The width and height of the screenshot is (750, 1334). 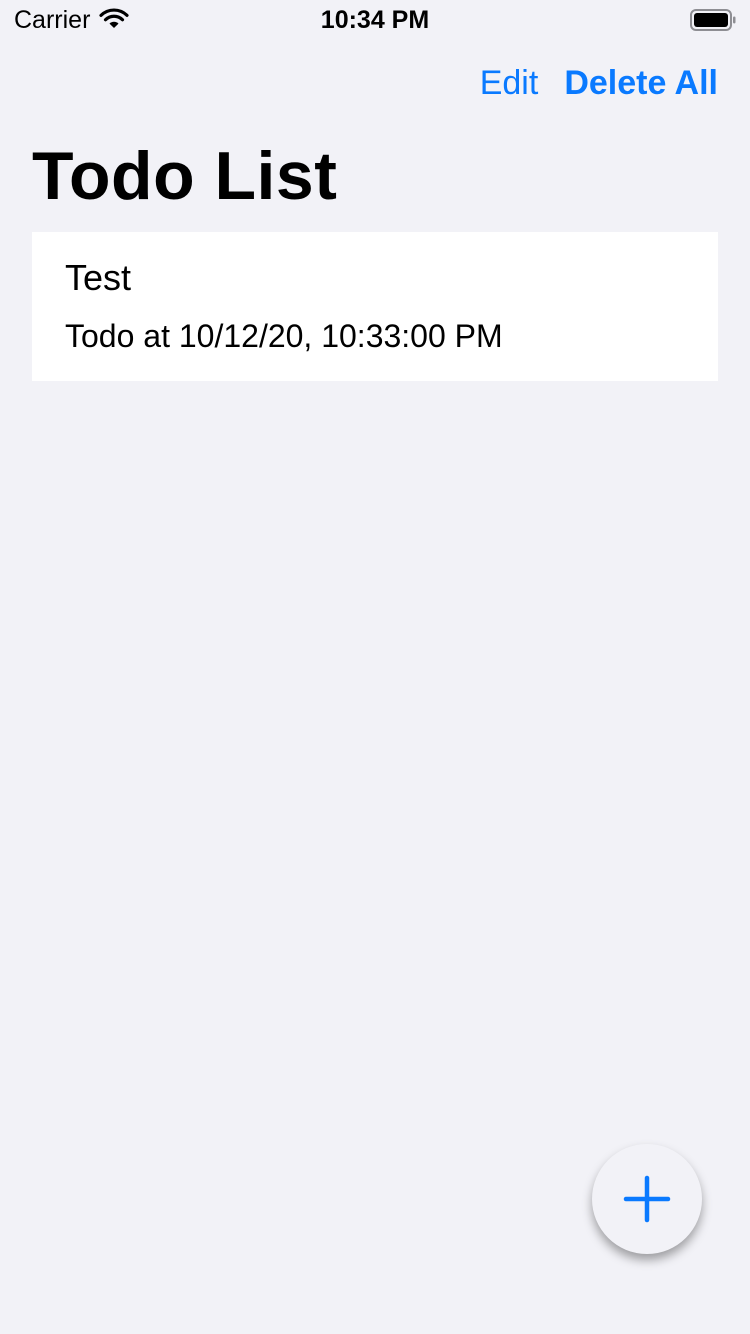 What do you see at coordinates (98, 277) in the screenshot?
I see `todo-title: Test` at bounding box center [98, 277].